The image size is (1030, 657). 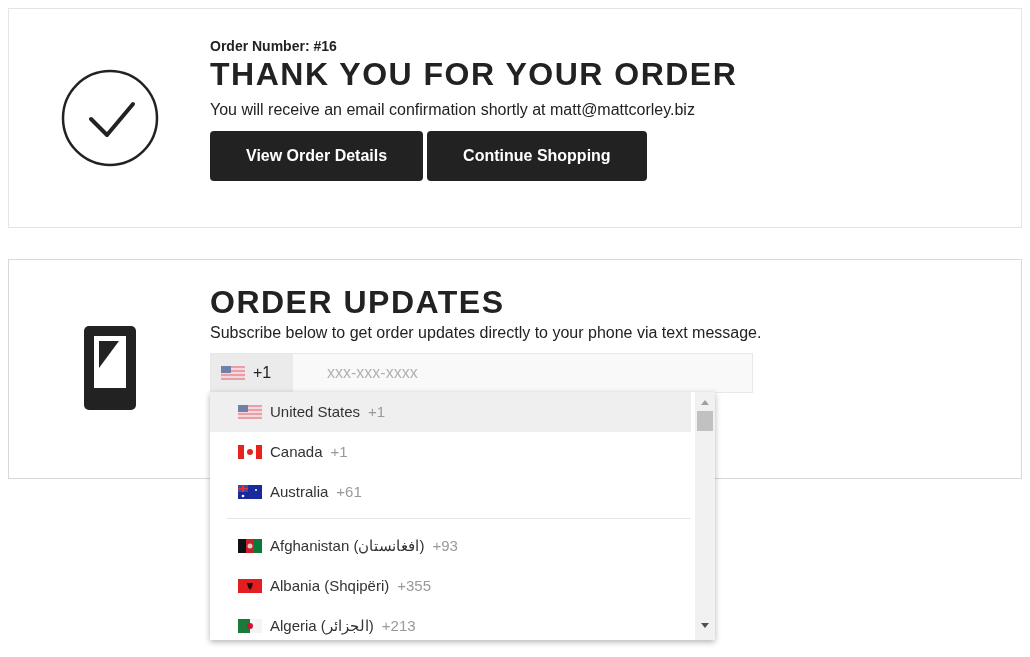 I want to click on updates-description: Subscribe below to get order updates directly to your phone via text message., so click(x=486, y=333).